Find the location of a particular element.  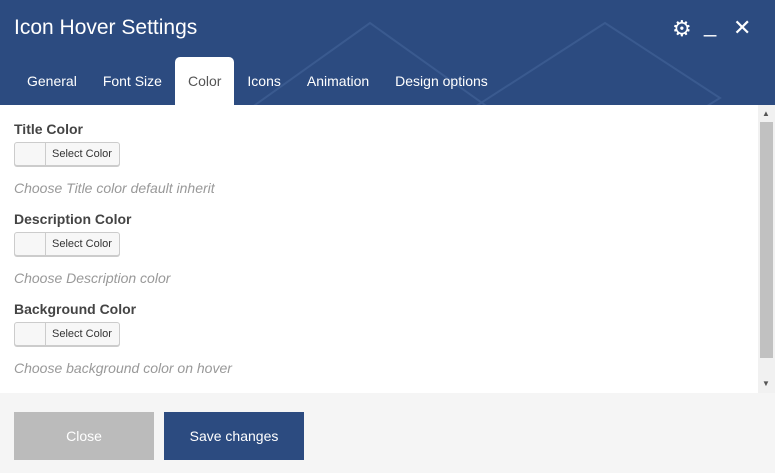

close-icon: ✕ is located at coordinates (742, 28).